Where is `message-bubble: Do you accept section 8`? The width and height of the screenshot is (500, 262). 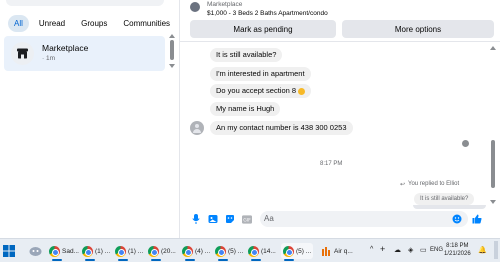 message-bubble: Do you accept section 8 is located at coordinates (261, 91).